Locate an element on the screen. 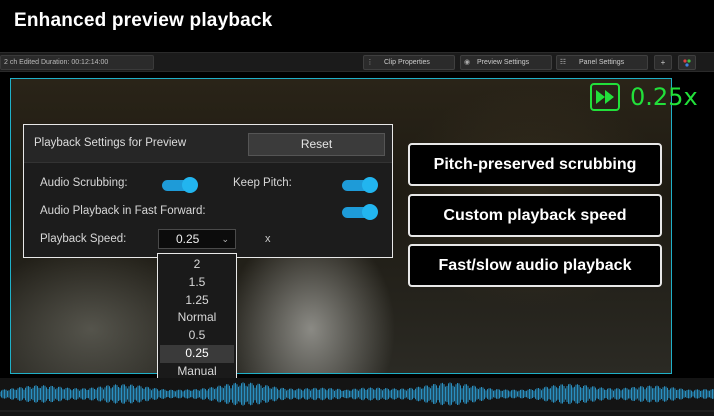 This screenshot has width=714, height=416. audio-scrubbing-label: Audio Scrubbing: is located at coordinates (84, 183).